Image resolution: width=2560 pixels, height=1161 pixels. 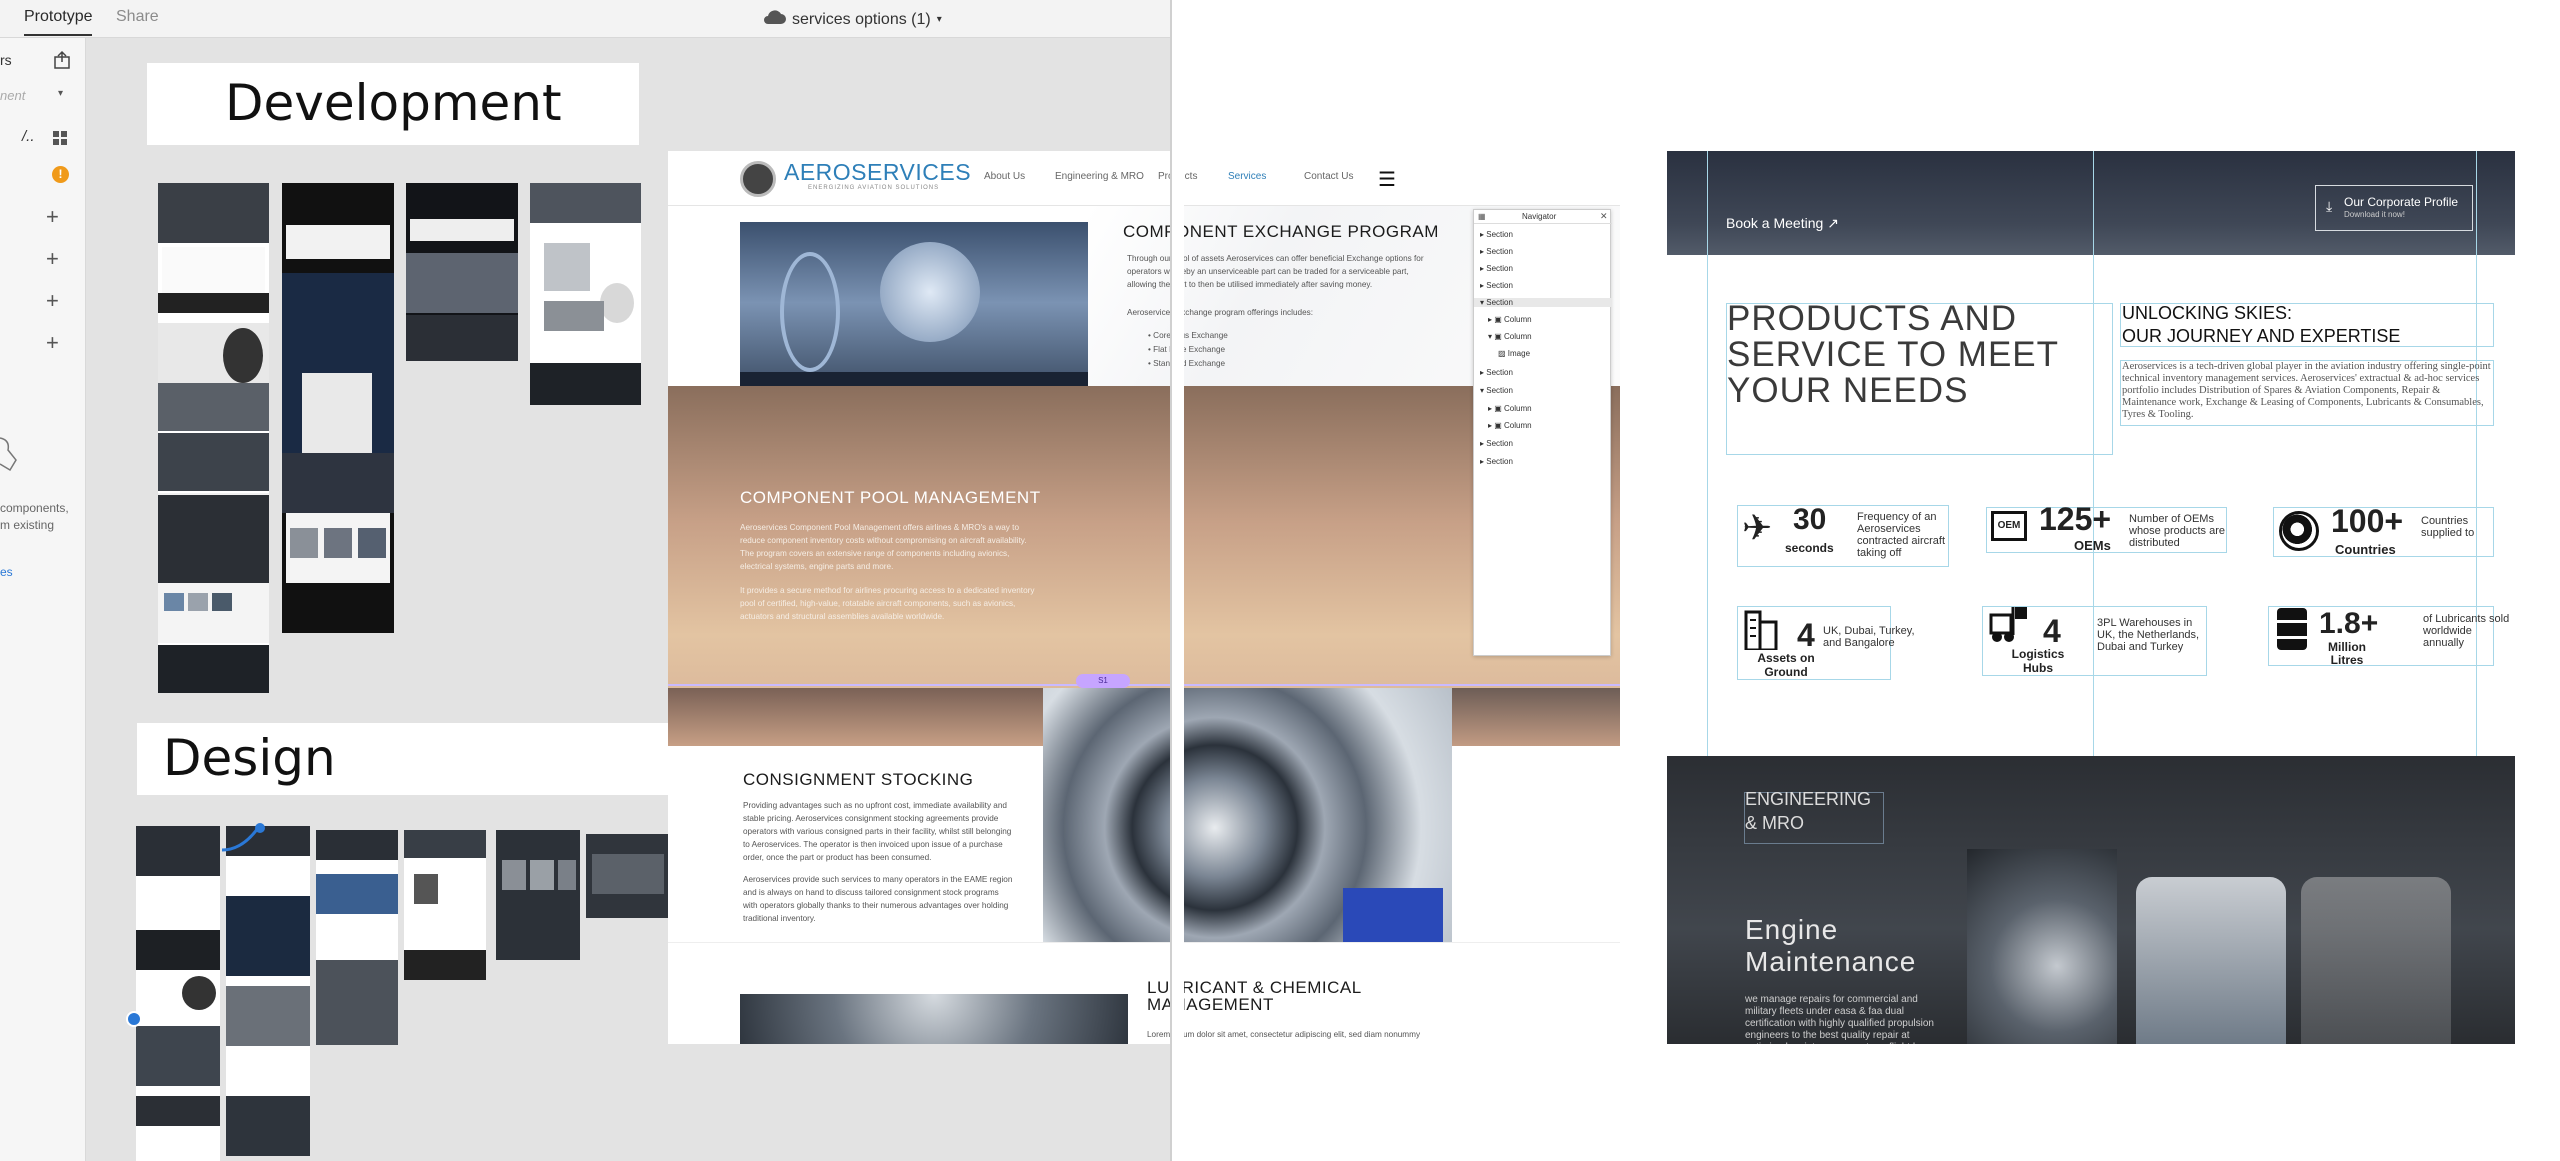 I want to click on consignment-title: CONSIGNMENT STOCKING, so click(x=858, y=779).